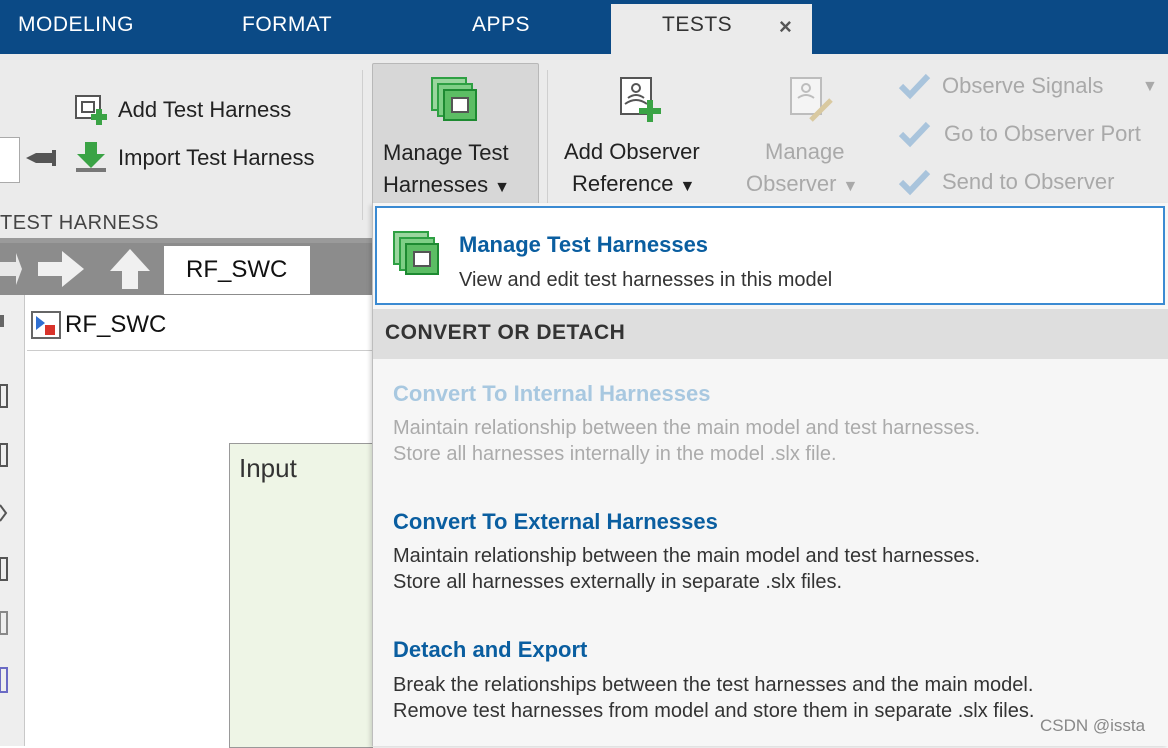  I want to click on manage-observer-label-1: Manage, so click(805, 151).